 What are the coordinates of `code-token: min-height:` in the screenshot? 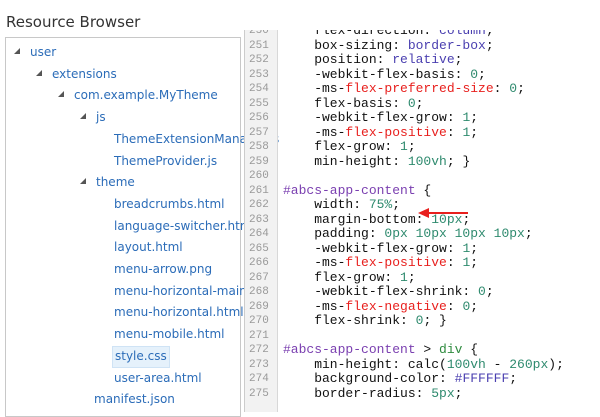 It's located at (345, 161).